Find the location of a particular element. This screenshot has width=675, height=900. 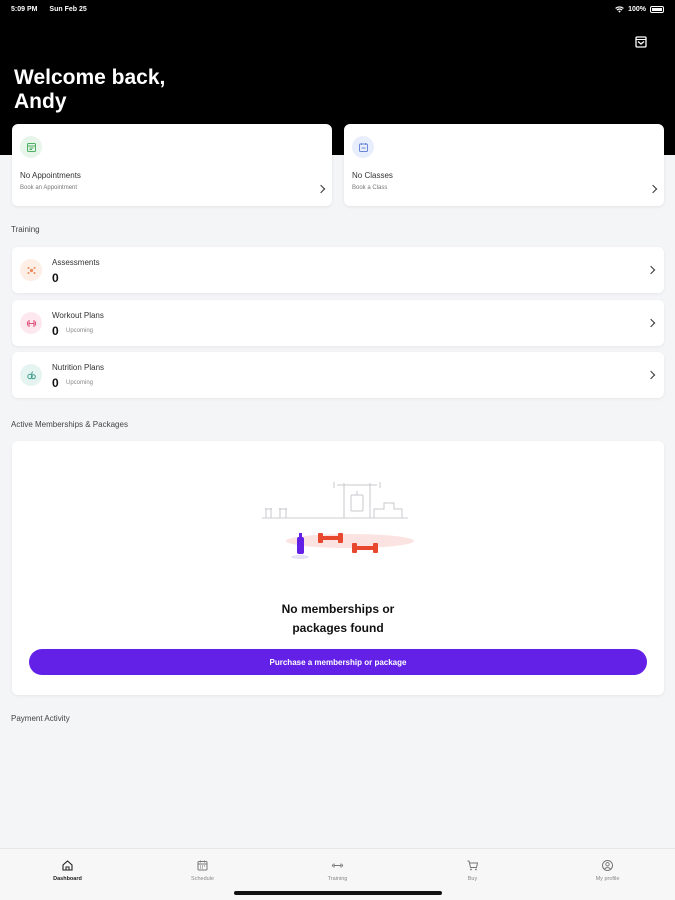

classes-card: No Classes Book a Class is located at coordinates (504, 165).